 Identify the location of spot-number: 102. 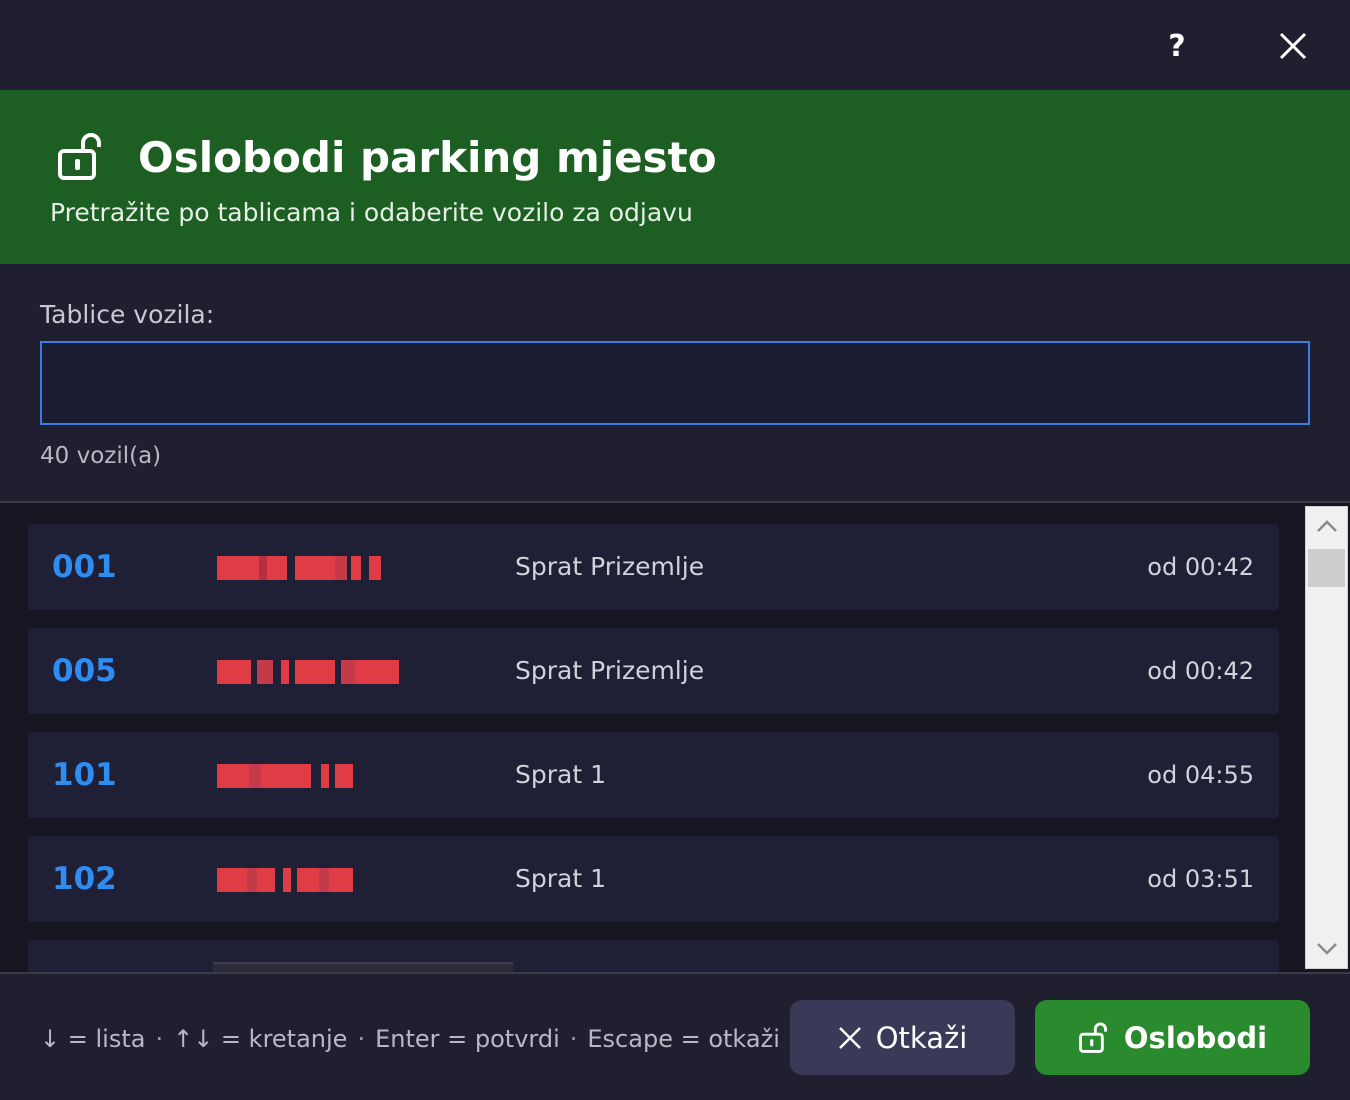
(84, 879).